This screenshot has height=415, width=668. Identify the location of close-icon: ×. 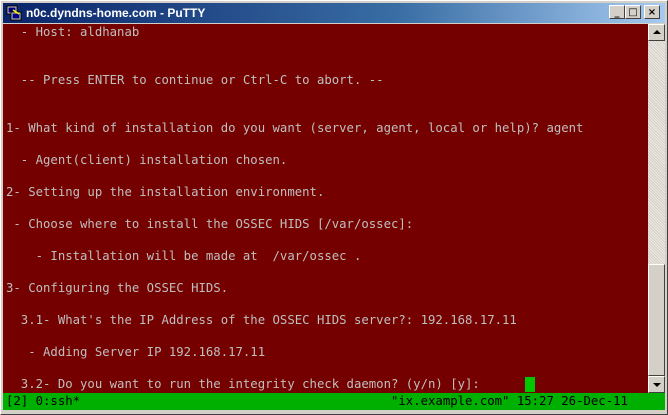
(652, 12).